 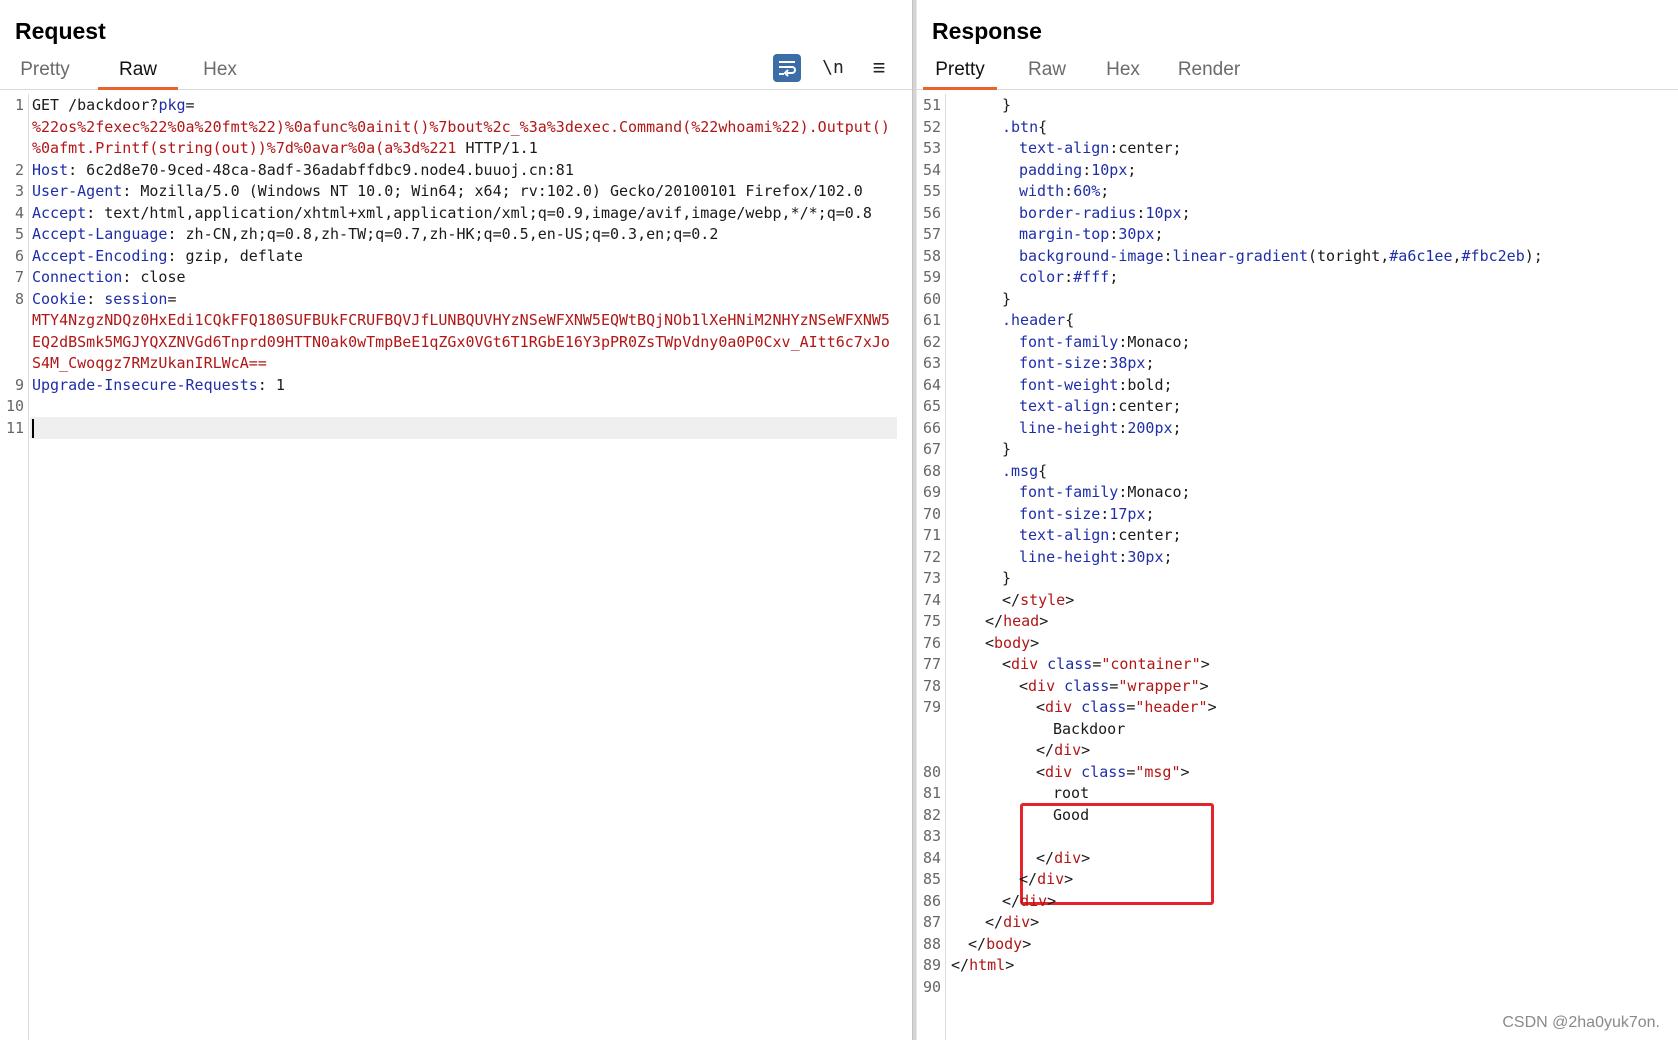 What do you see at coordinates (931, 578) in the screenshot?
I see `line-number: 73` at bounding box center [931, 578].